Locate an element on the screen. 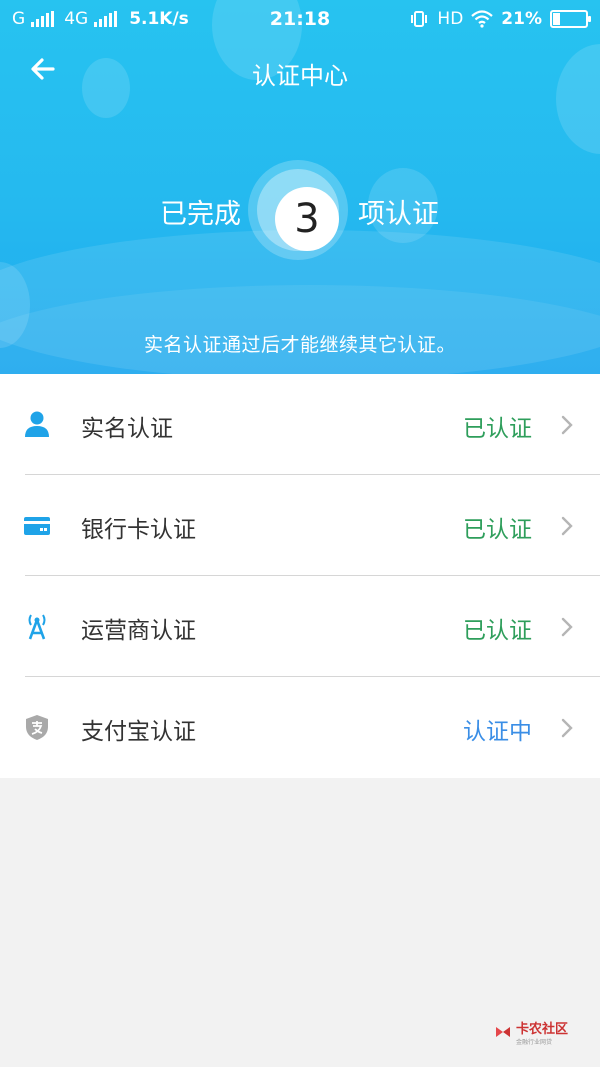 This screenshot has height=1067, width=600. vibrate-icon is located at coordinates (419, 19).